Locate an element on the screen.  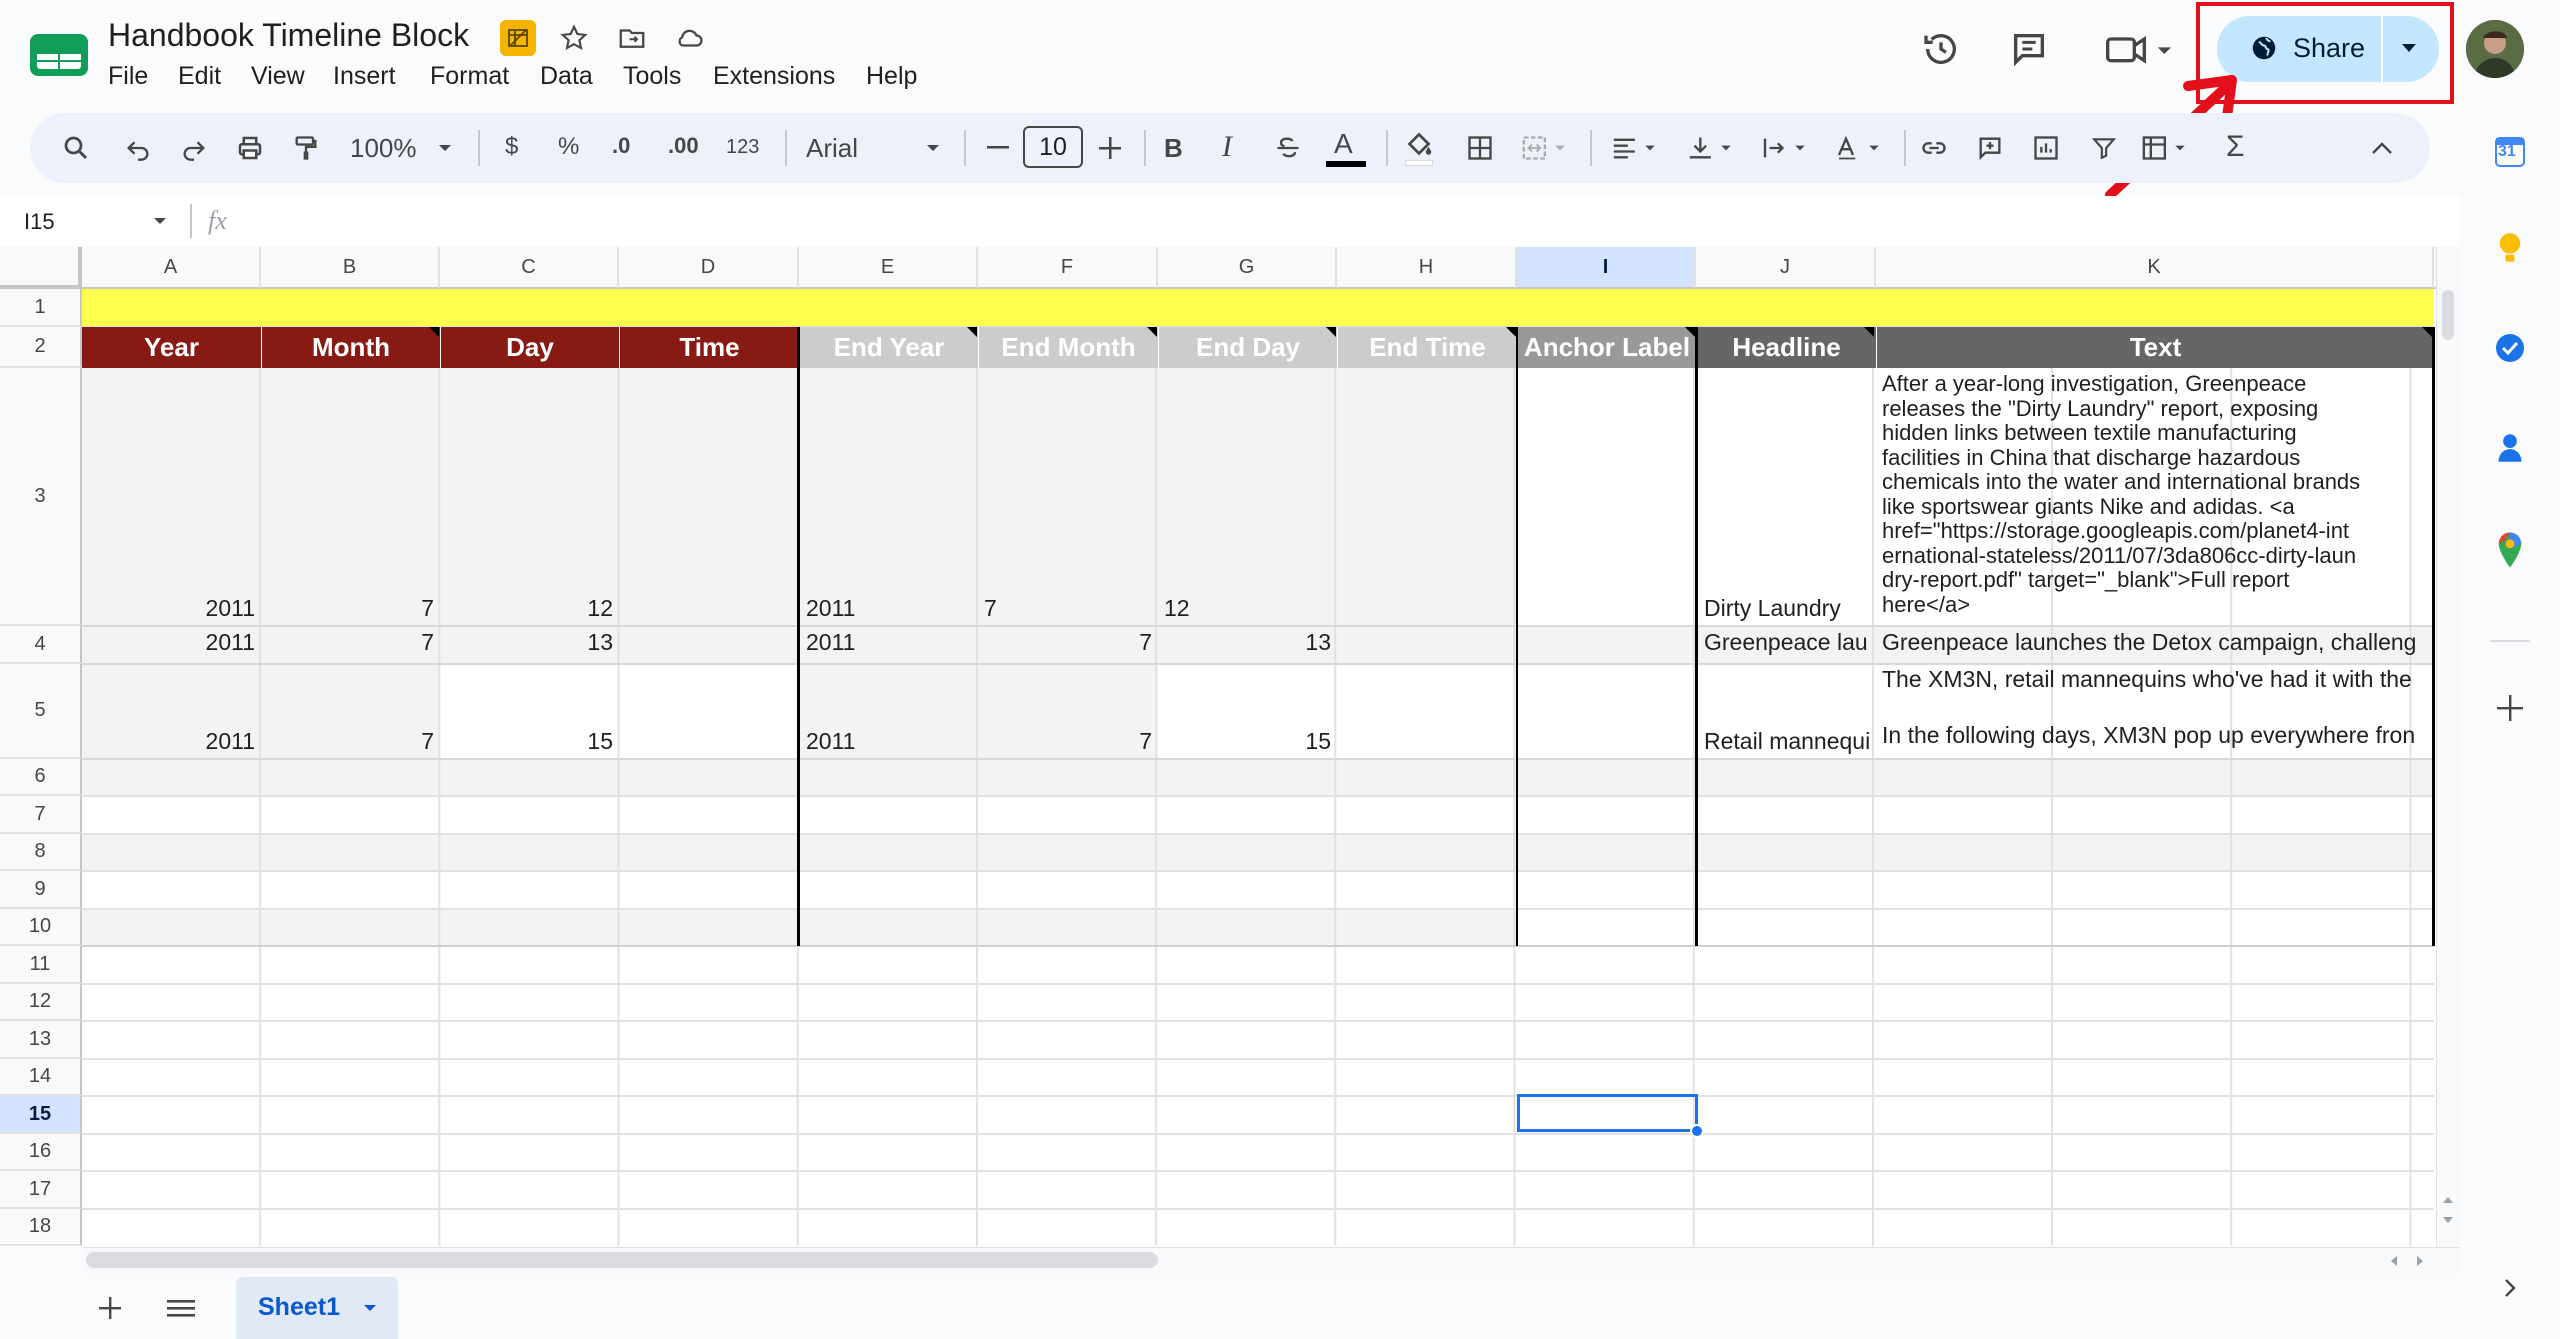
cell-h4 is located at coordinates (1427, 646).